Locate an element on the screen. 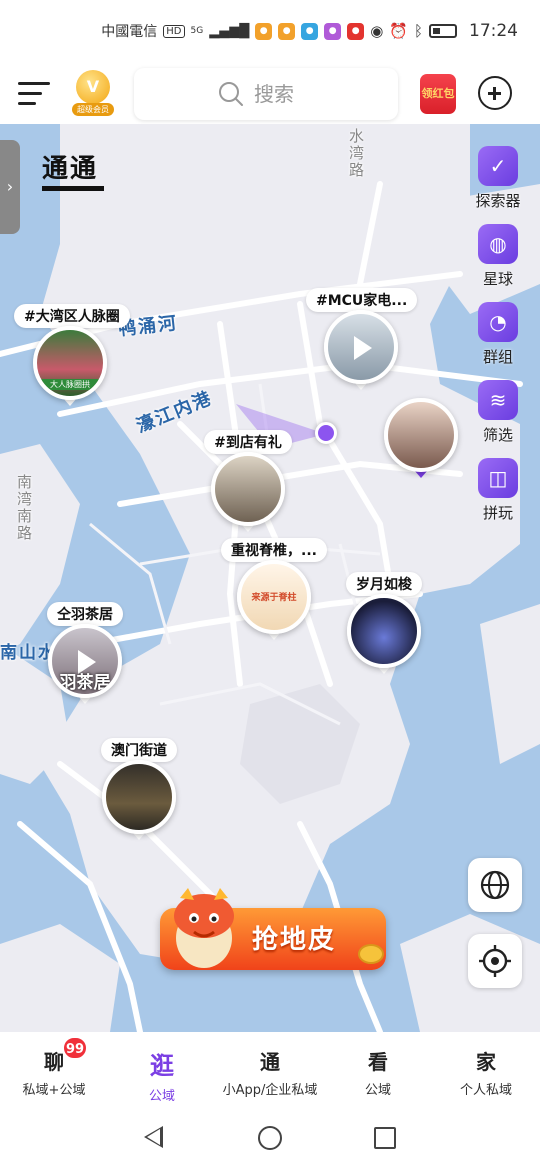 The height and width of the screenshot is (1170, 540). menu-item-filter: ≋ 筛选 is located at coordinates (498, 419).